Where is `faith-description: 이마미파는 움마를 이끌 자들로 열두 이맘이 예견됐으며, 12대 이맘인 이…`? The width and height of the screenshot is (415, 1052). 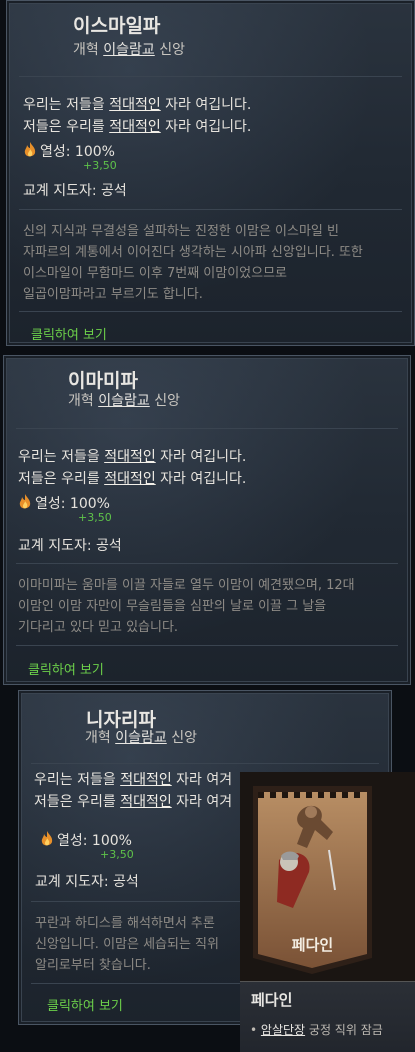
faith-description: 이마미파는 움마를 이끌 자들로 열두 이맘이 예견됐으며, 12대 이맘인 이… is located at coordinates (186, 606).